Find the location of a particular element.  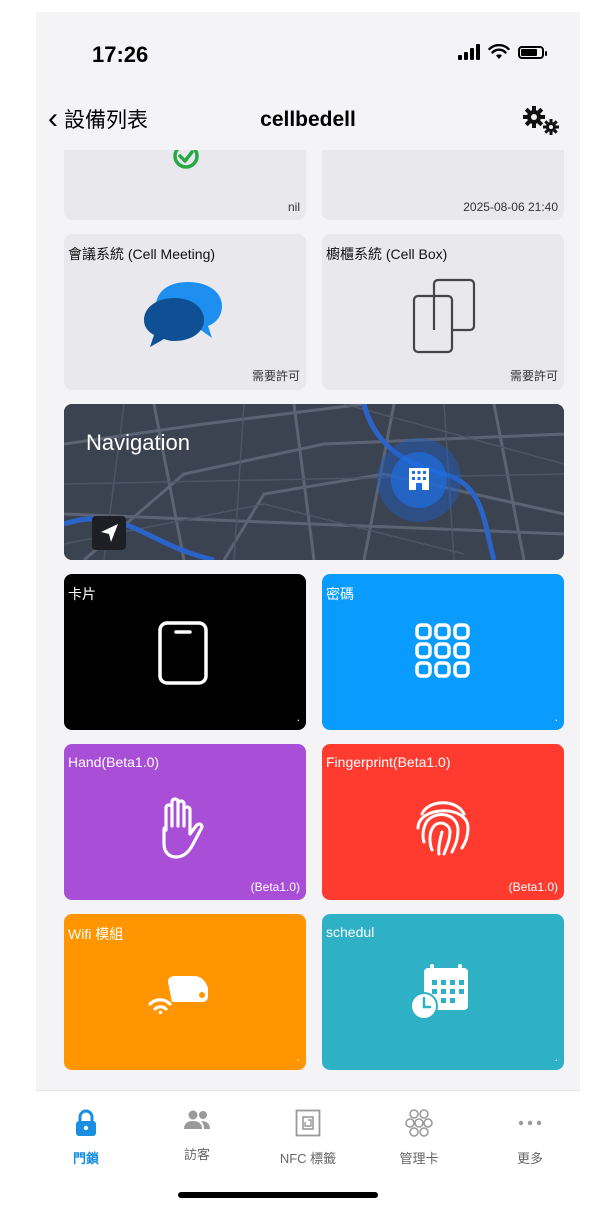

building-icon is located at coordinates (419, 479).